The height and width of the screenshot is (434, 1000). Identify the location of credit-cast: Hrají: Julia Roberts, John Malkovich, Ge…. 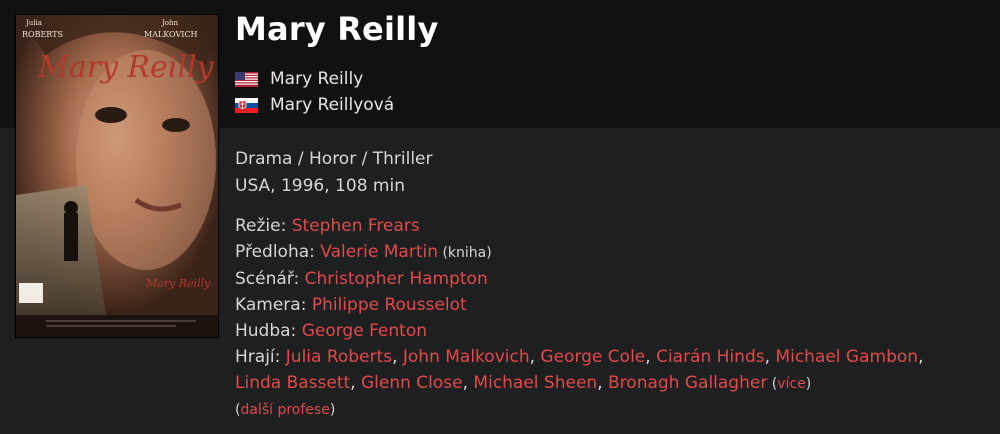
(605, 370).